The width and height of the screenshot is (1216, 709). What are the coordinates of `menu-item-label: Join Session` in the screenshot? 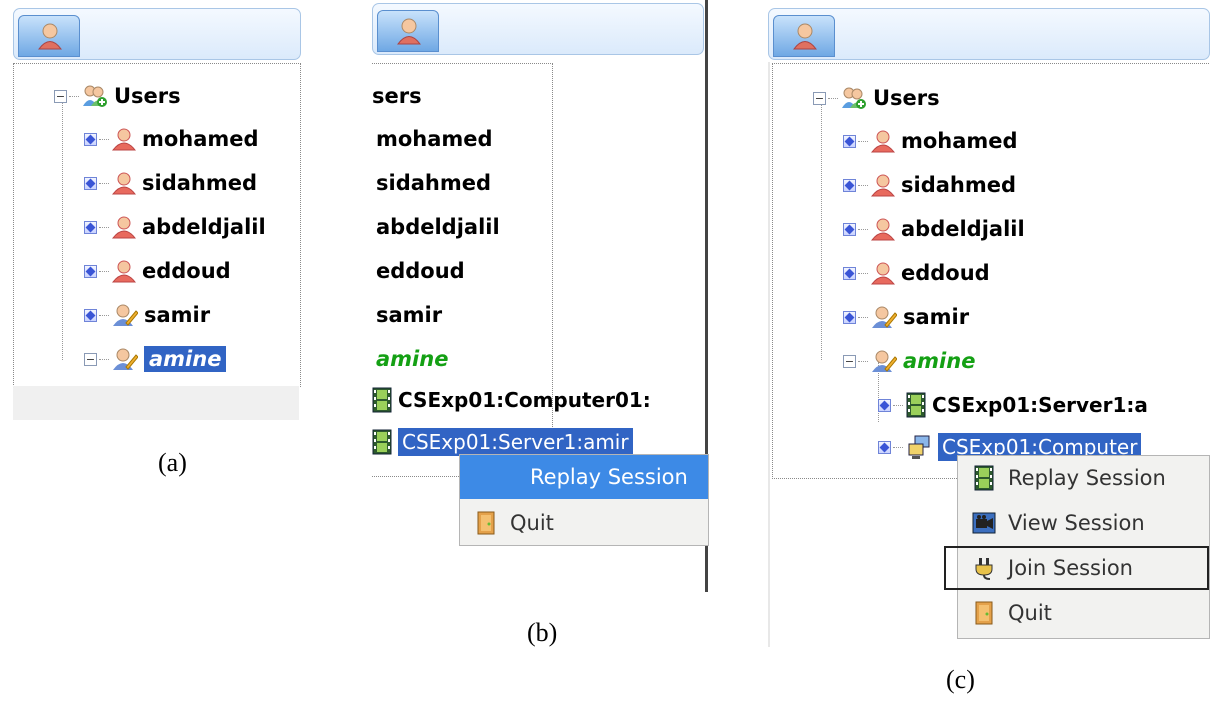 It's located at (1070, 568).